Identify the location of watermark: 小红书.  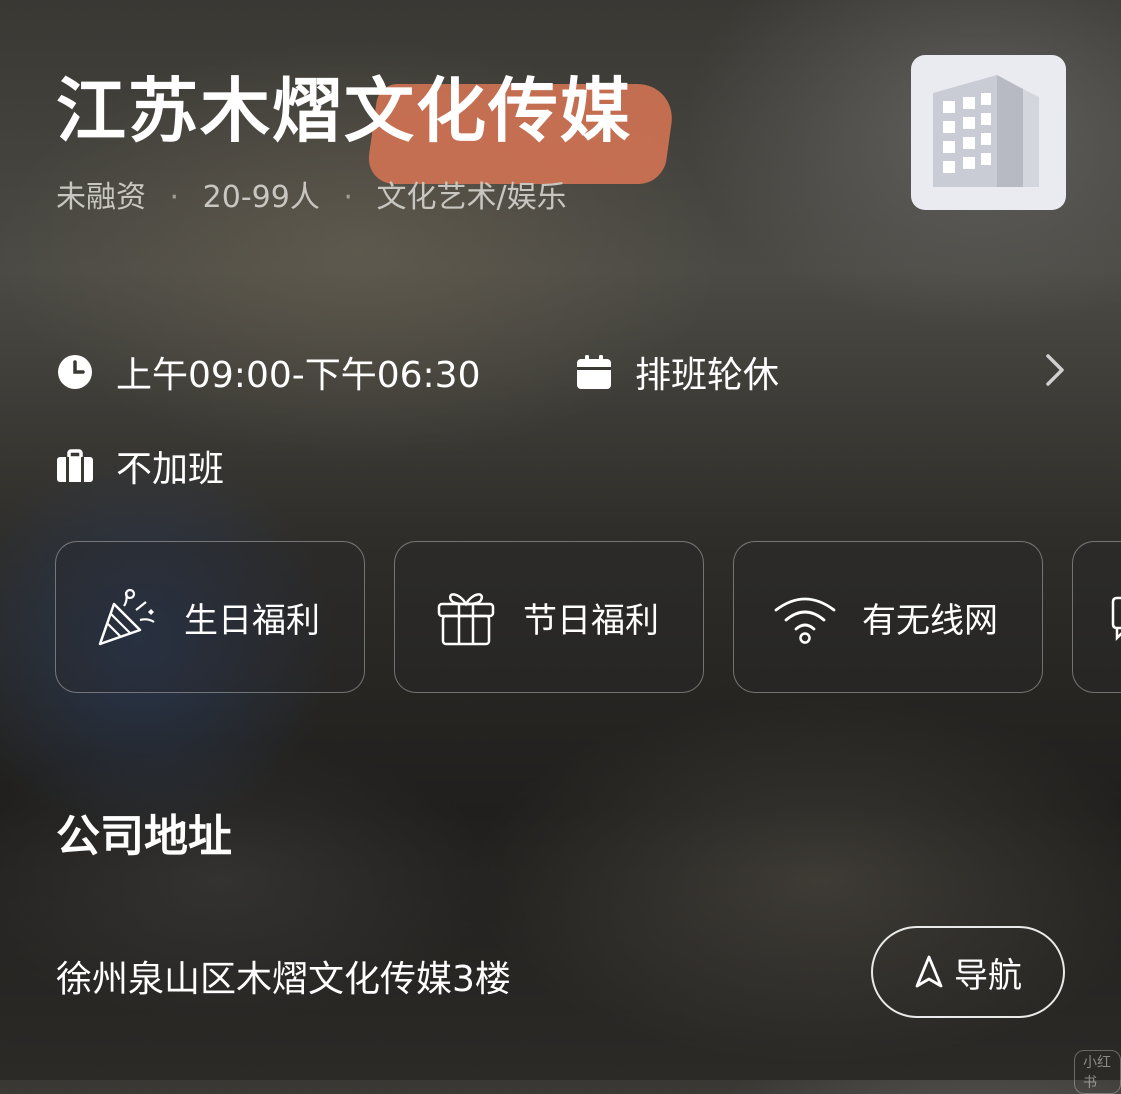
(1097, 1072).